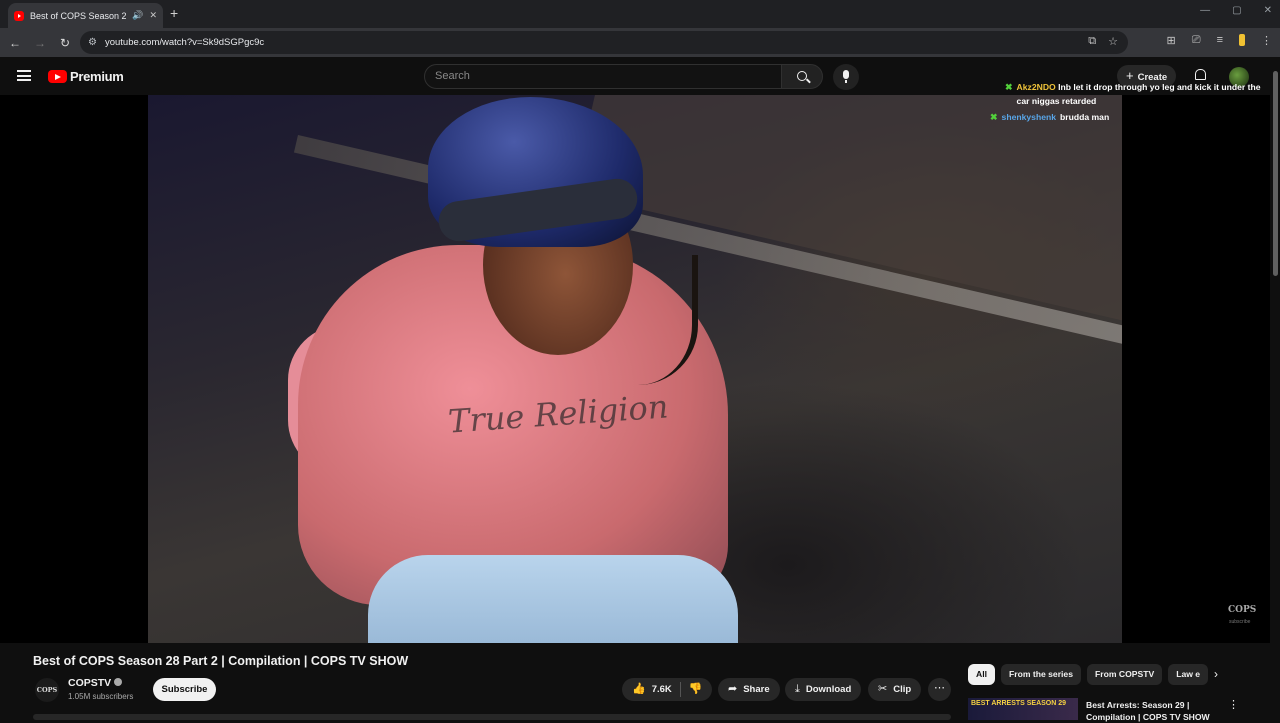 The width and height of the screenshot is (1280, 723). I want to click on microphone-icon, so click(846, 76).